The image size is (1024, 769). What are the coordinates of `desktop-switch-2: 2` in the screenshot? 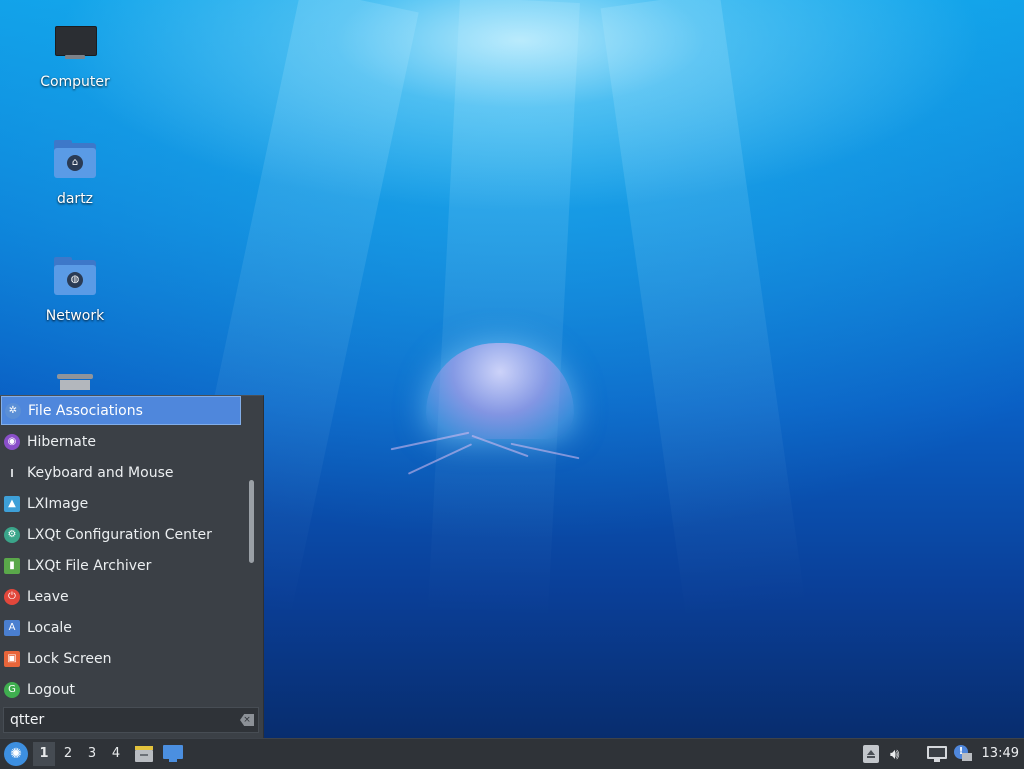 It's located at (68, 754).